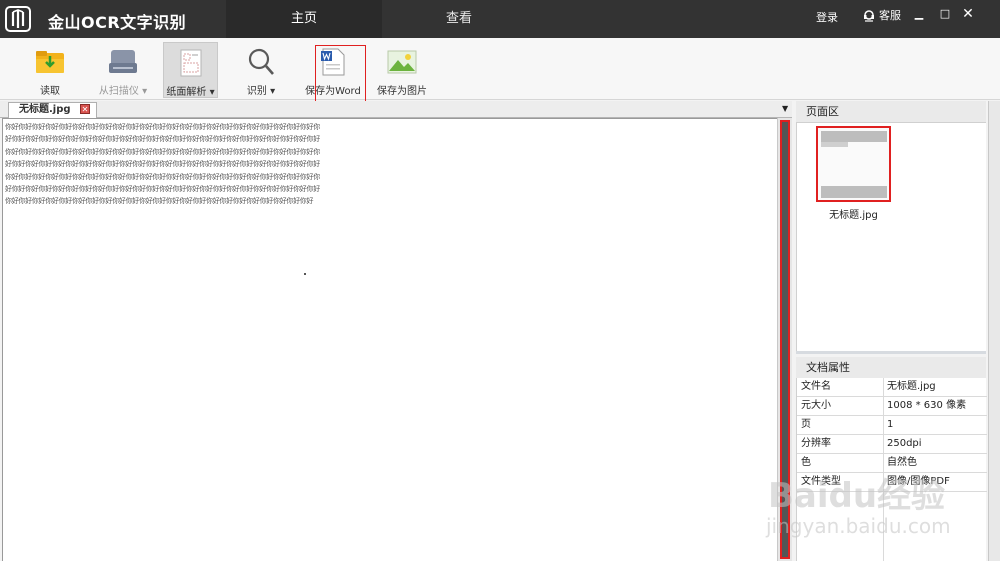 Image resolution: width=1000 pixels, height=561 pixels. Describe the element at coordinates (806, 424) in the screenshot. I see `property-key: 页` at that location.